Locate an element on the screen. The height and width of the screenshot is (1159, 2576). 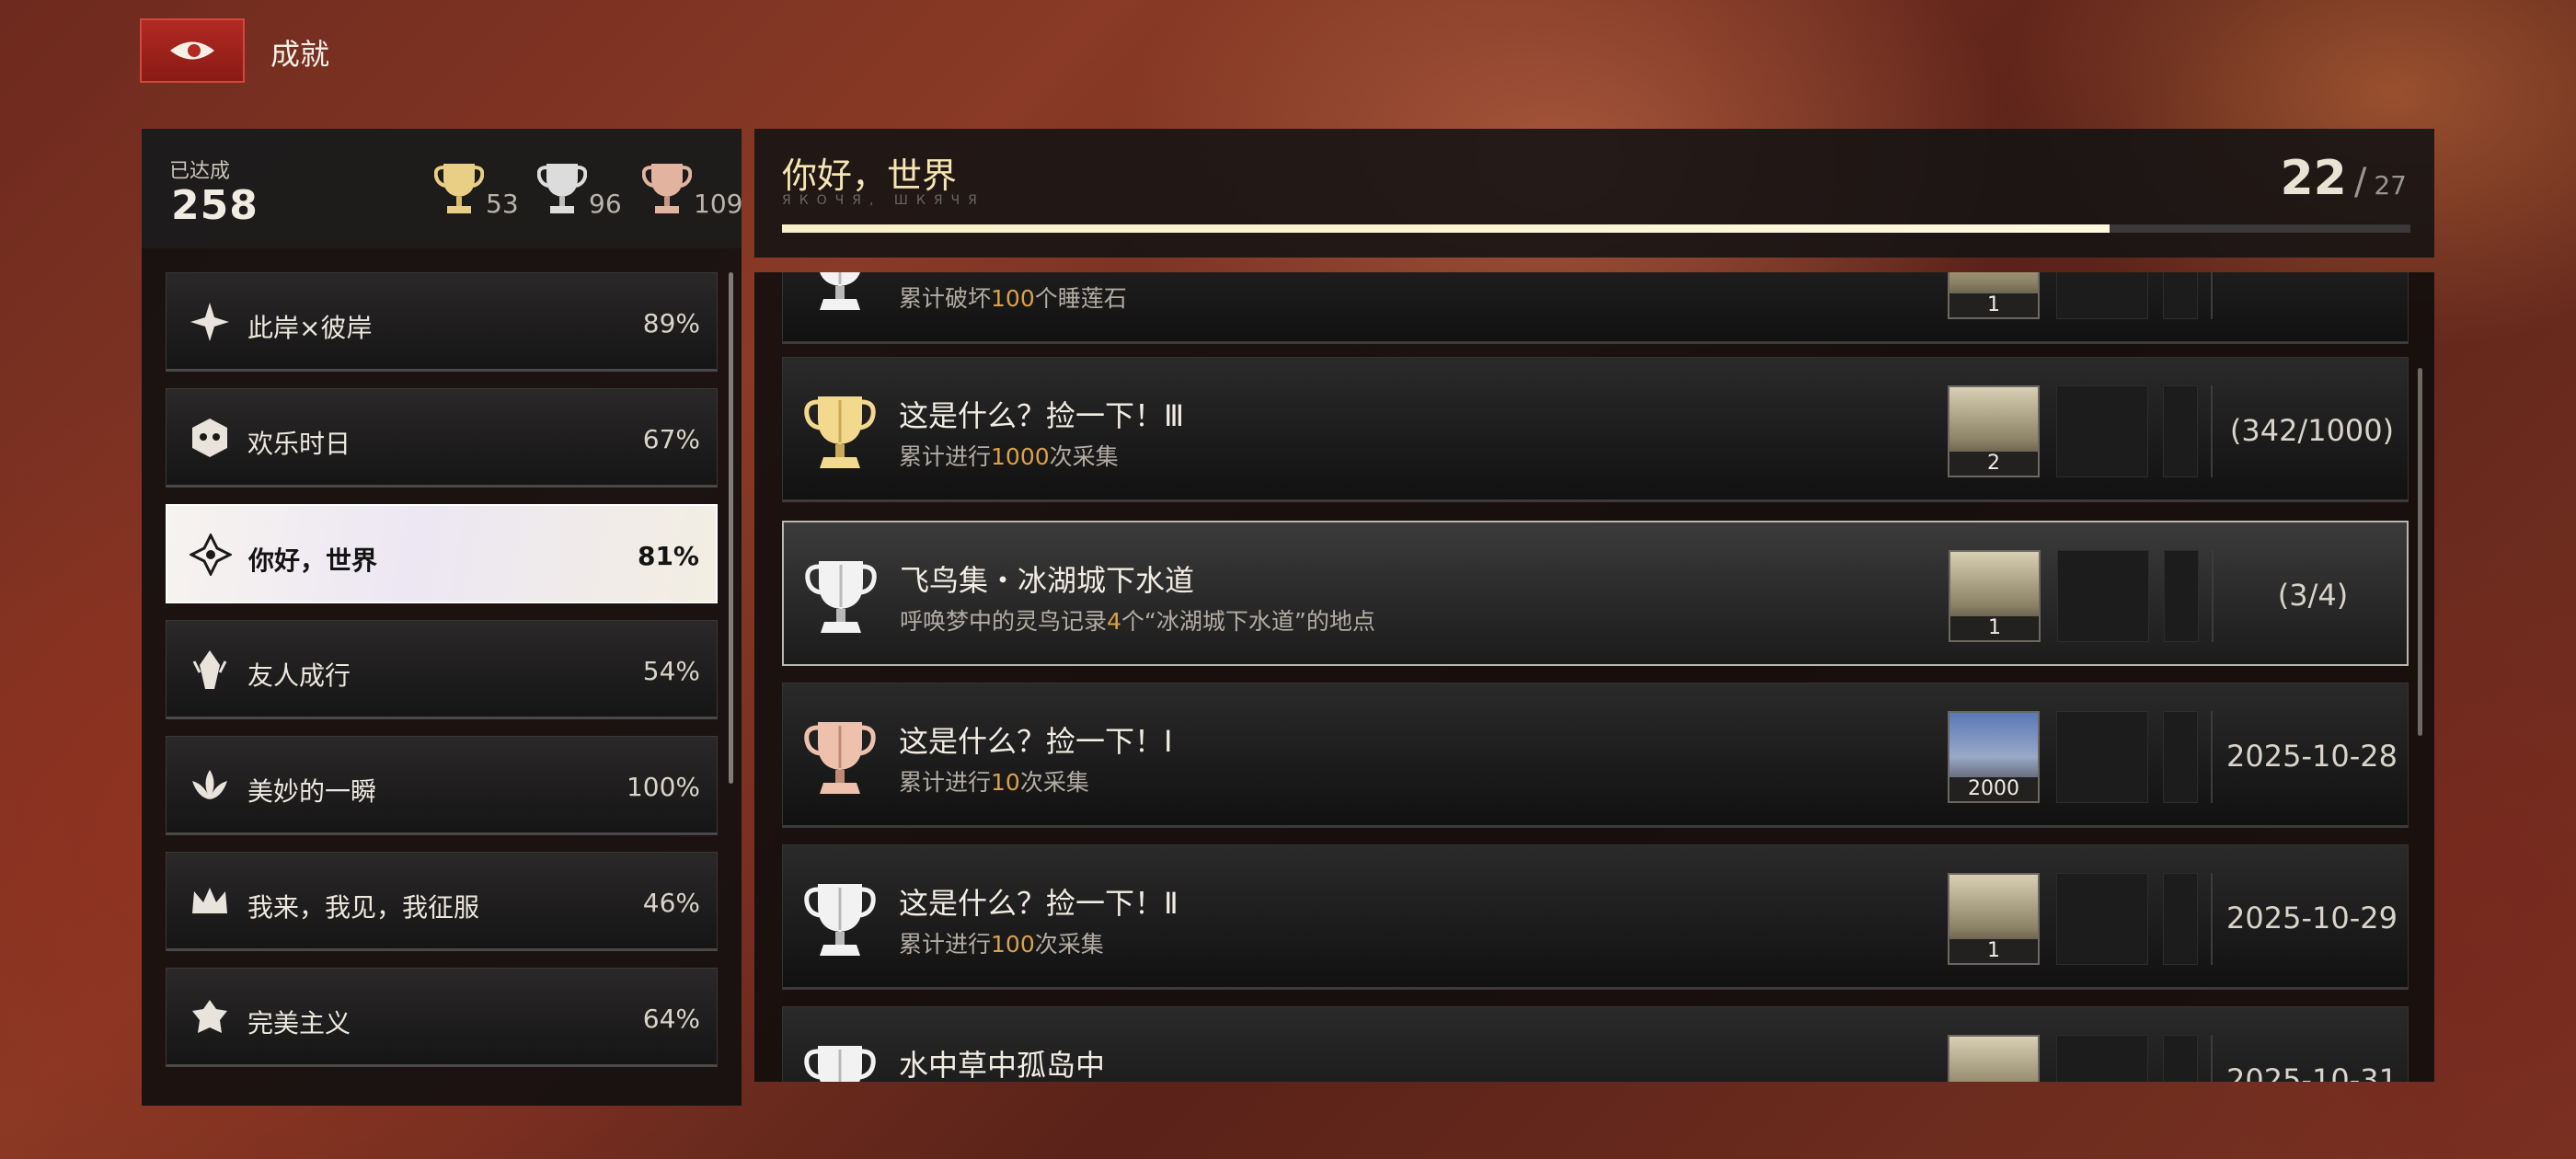
category-label: 此岸×彼岸 is located at coordinates (310, 328).